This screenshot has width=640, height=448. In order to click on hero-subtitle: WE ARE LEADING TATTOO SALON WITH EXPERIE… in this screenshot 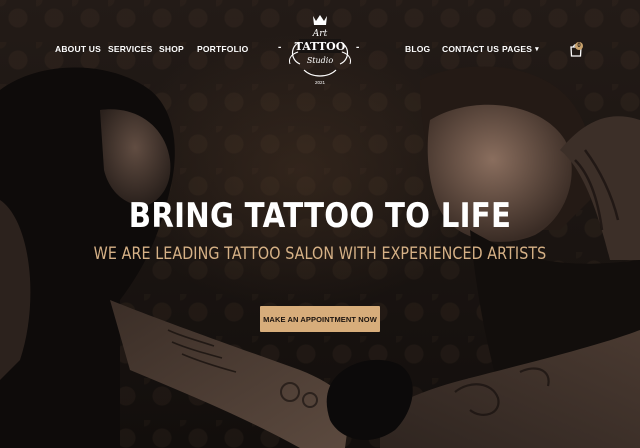, I will do `click(320, 254)`.